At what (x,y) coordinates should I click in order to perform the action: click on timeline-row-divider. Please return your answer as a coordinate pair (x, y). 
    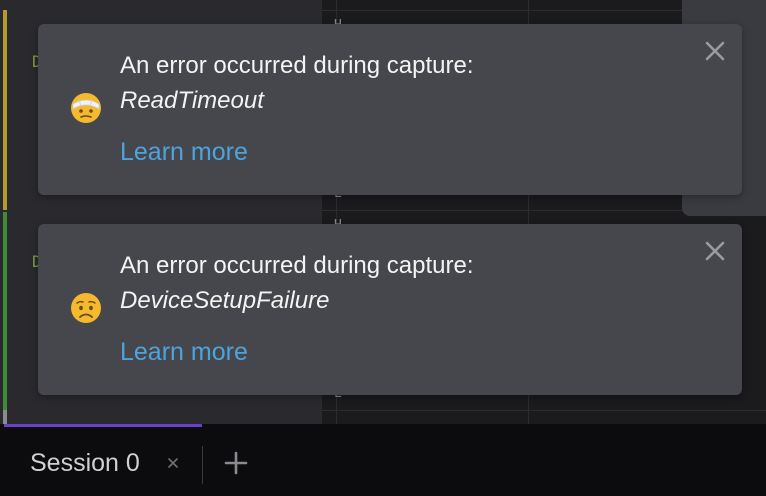
    Looking at the image, I should click on (544, 410).